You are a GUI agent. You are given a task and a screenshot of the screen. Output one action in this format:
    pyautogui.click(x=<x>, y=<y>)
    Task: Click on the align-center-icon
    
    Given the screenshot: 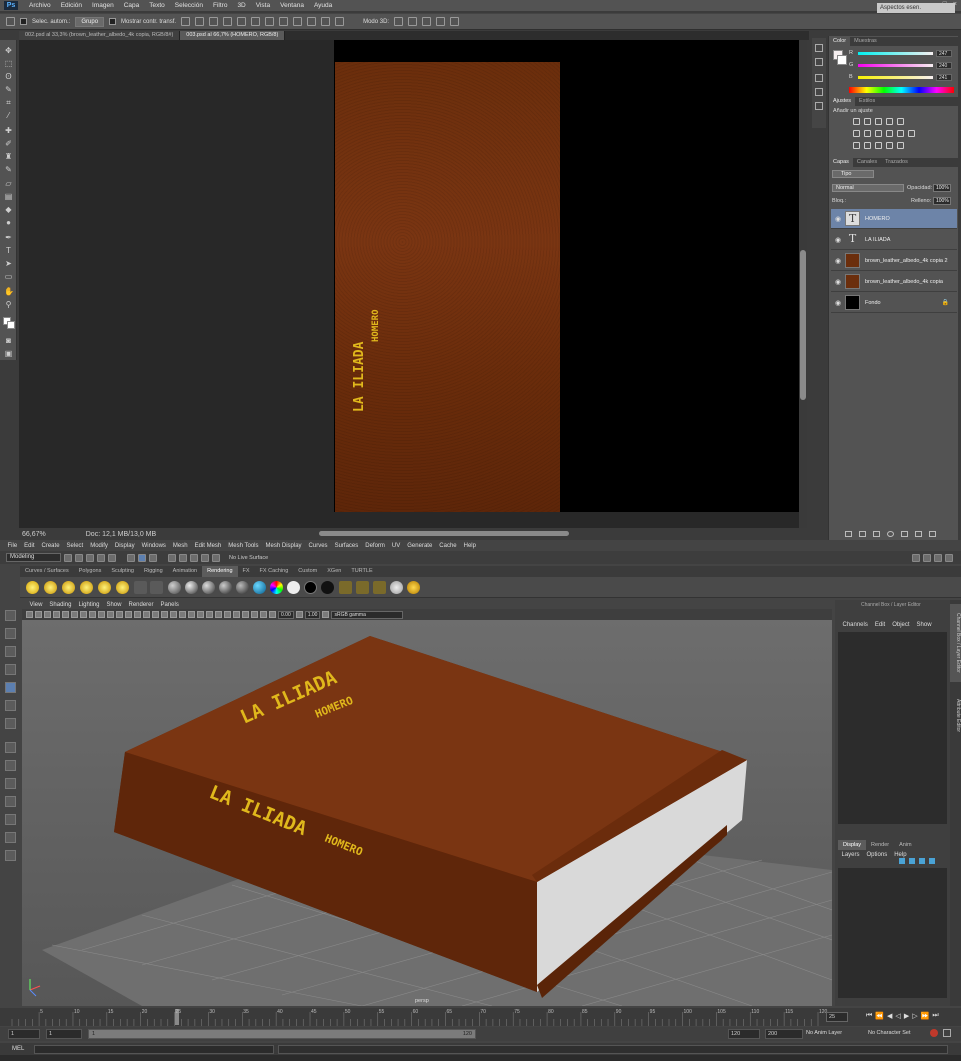 What is the action you would take?
    pyautogui.click(x=242, y=21)
    